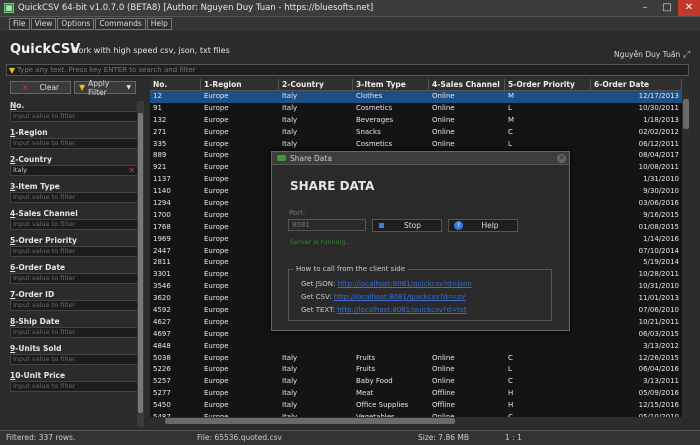  Describe the element at coordinates (548, 121) in the screenshot. I see `table-cell: M` at that location.